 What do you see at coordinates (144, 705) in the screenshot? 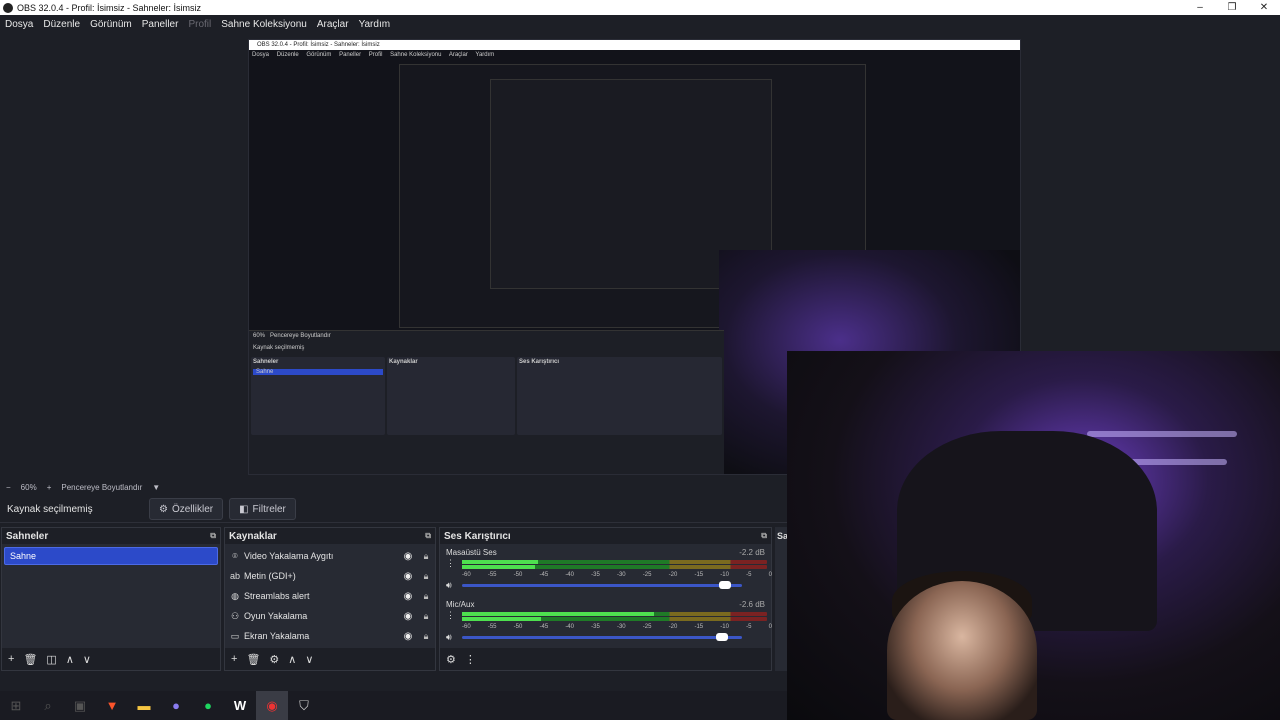
I see `folder-icon: ▬` at bounding box center [144, 705].